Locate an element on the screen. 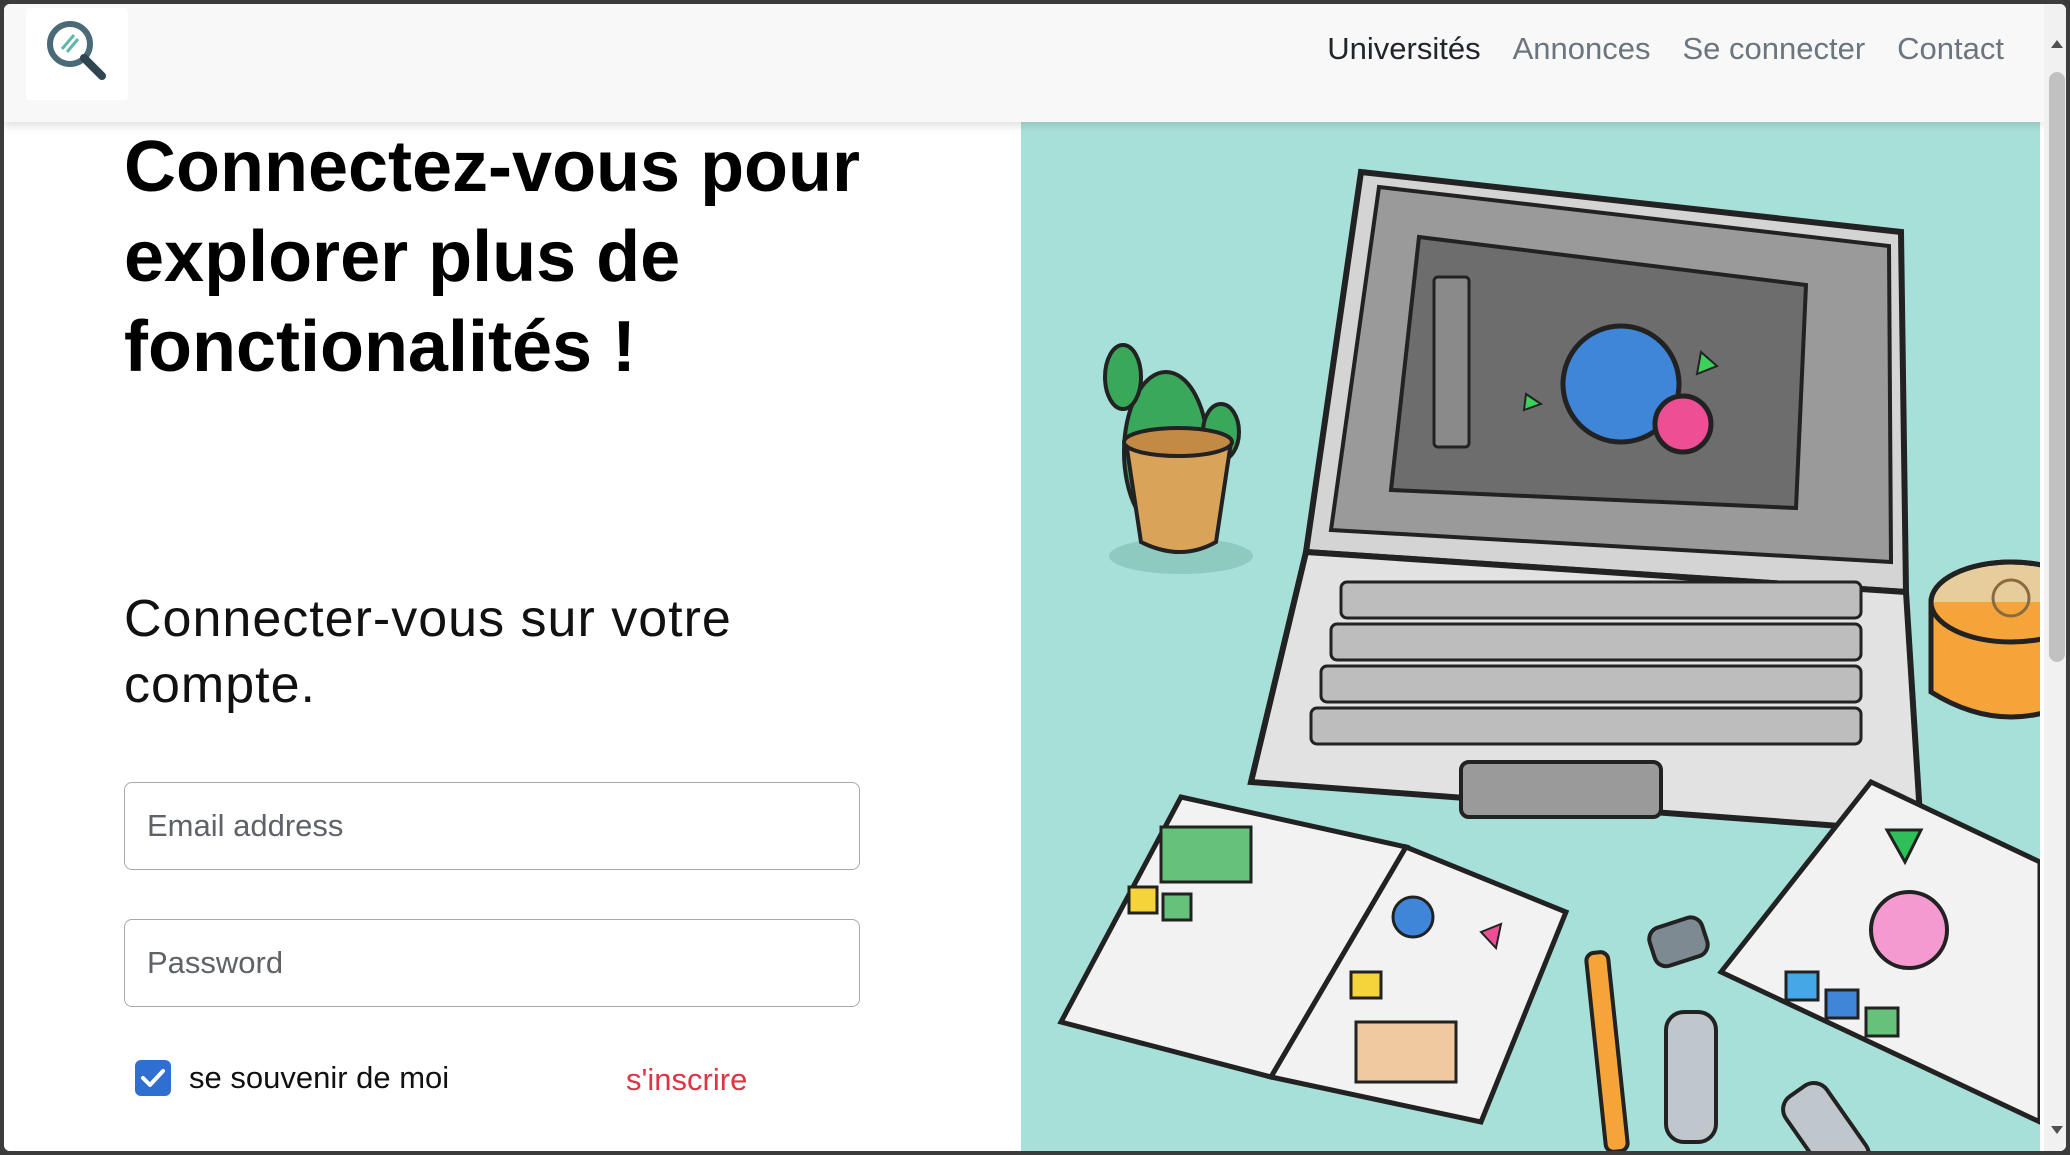 This screenshot has width=2070, height=1155. login-subtitle: Connecter-vous sur votre compte. is located at coordinates (428, 652).